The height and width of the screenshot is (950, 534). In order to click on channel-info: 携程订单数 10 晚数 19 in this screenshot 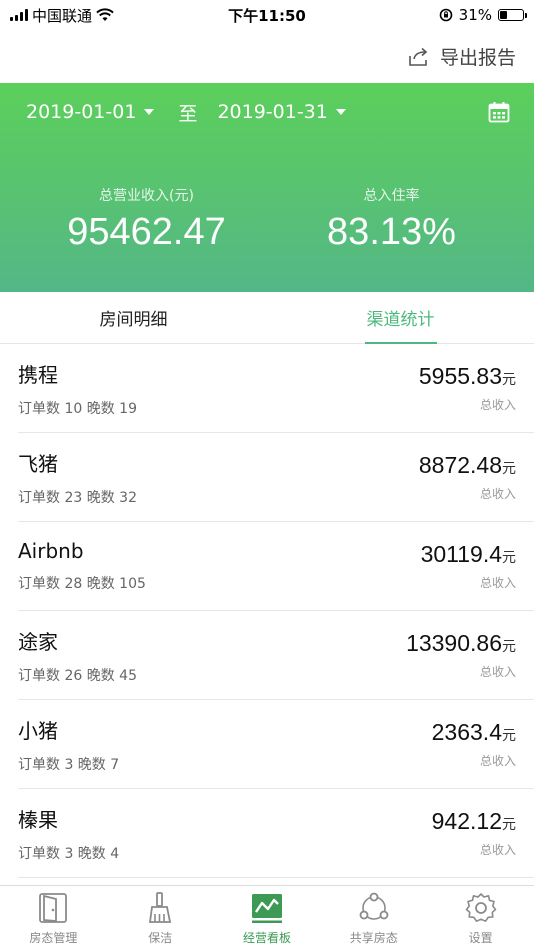, I will do `click(77, 388)`.